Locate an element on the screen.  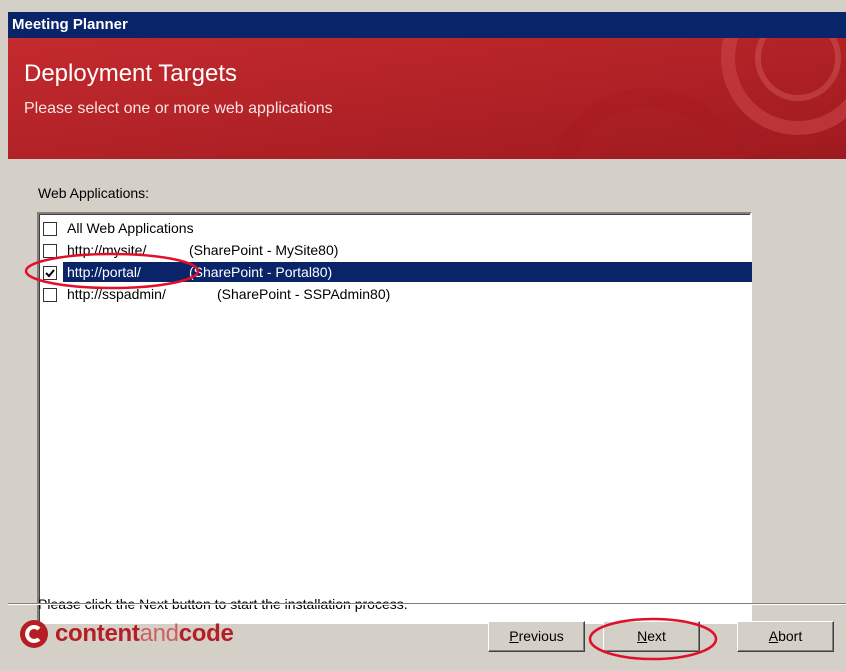
previous-button: Previous is located at coordinates (536, 636).